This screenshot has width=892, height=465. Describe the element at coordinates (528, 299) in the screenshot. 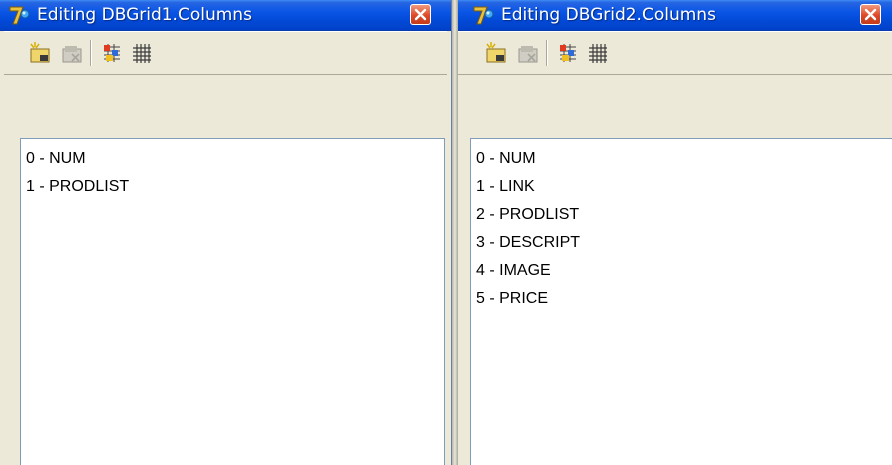

I see `list-item: 5 - PRICE` at that location.